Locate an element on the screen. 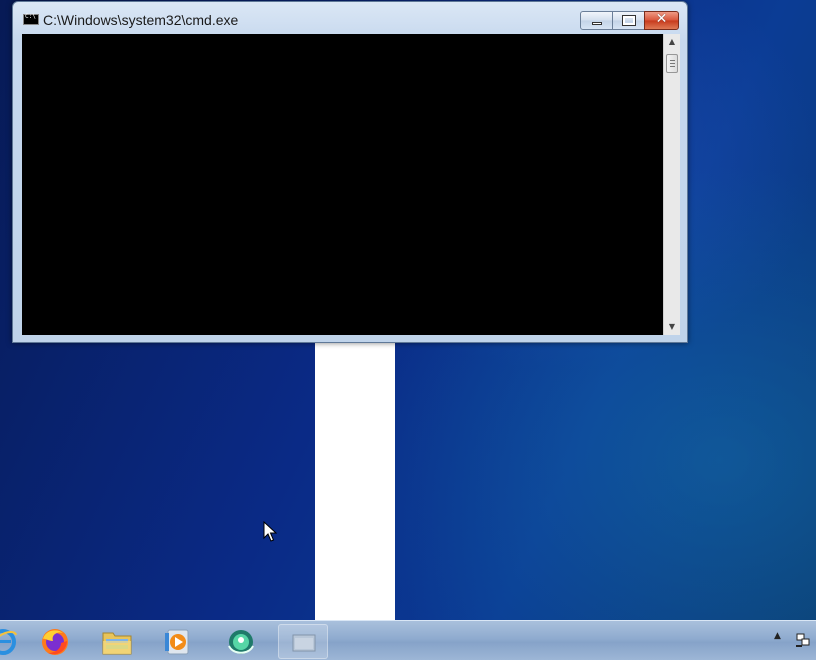  taskbar-item-file-explorer is located at coordinates (117, 641).